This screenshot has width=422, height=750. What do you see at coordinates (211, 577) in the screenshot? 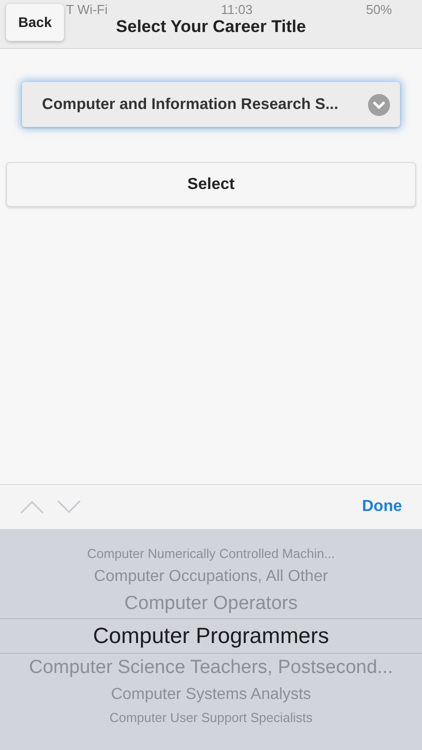
I see `picker-option: Computer Occupations, All Other` at bounding box center [211, 577].